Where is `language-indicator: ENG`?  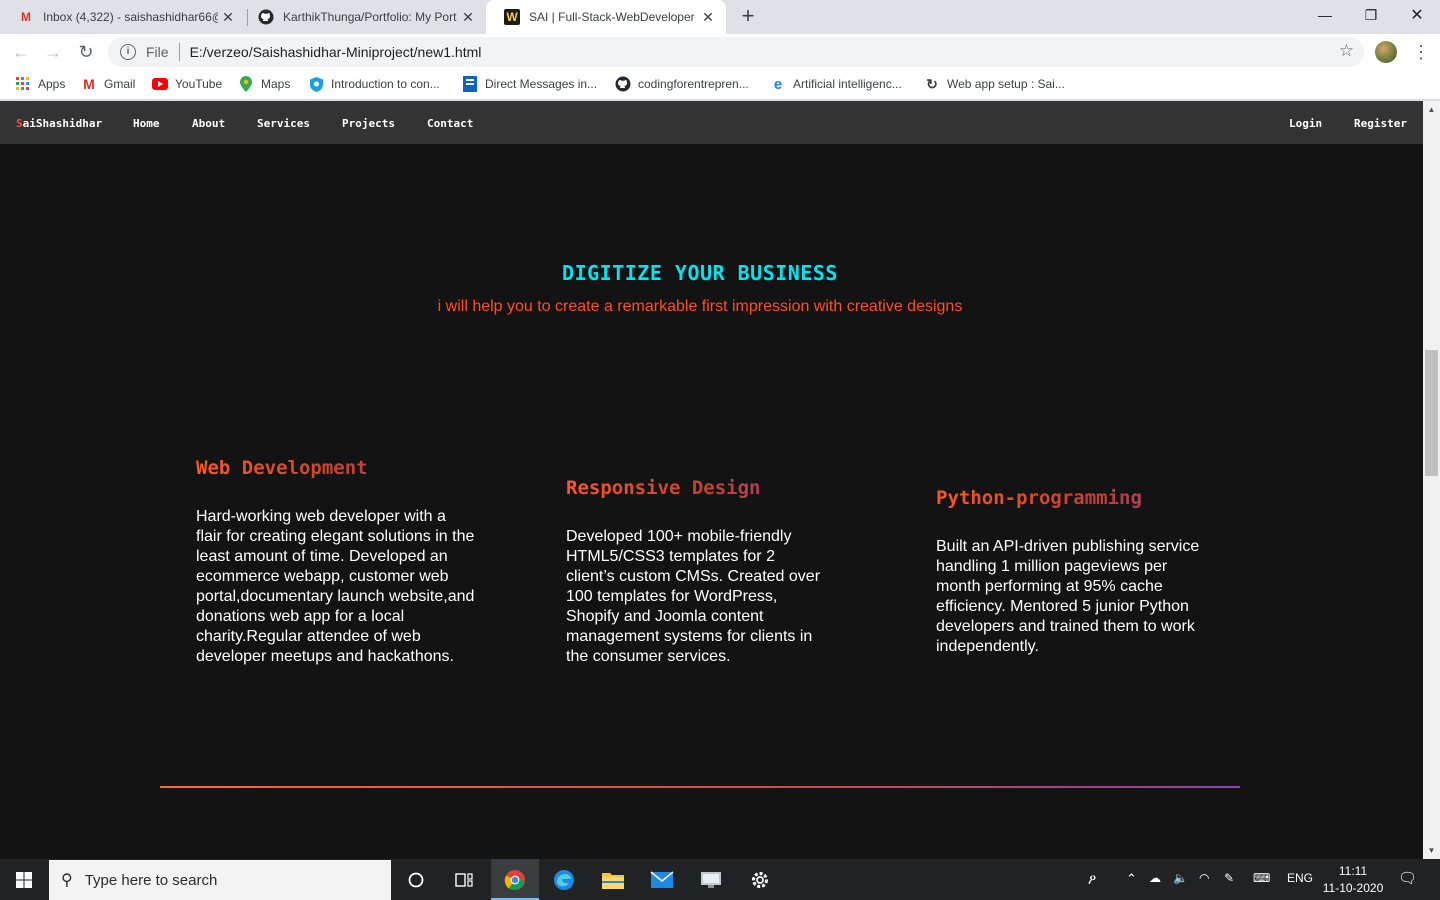
language-indicator: ENG is located at coordinates (1300, 878).